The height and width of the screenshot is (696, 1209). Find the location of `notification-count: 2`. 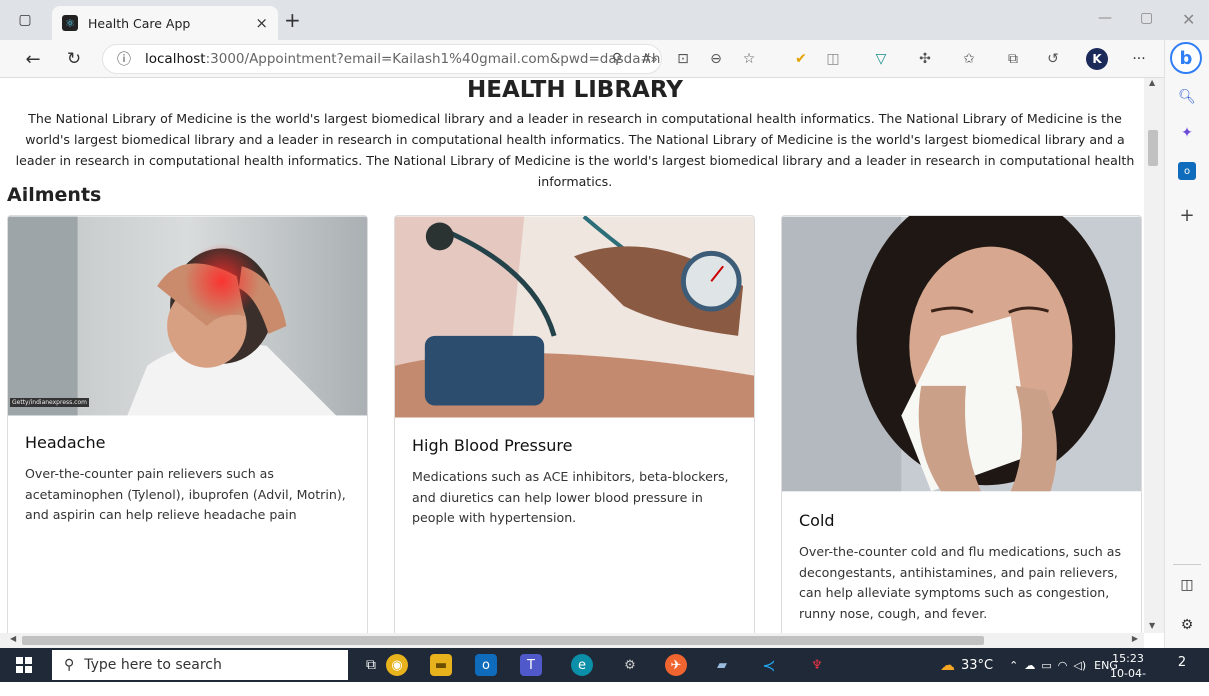

notification-count: 2 is located at coordinates (1182, 662).